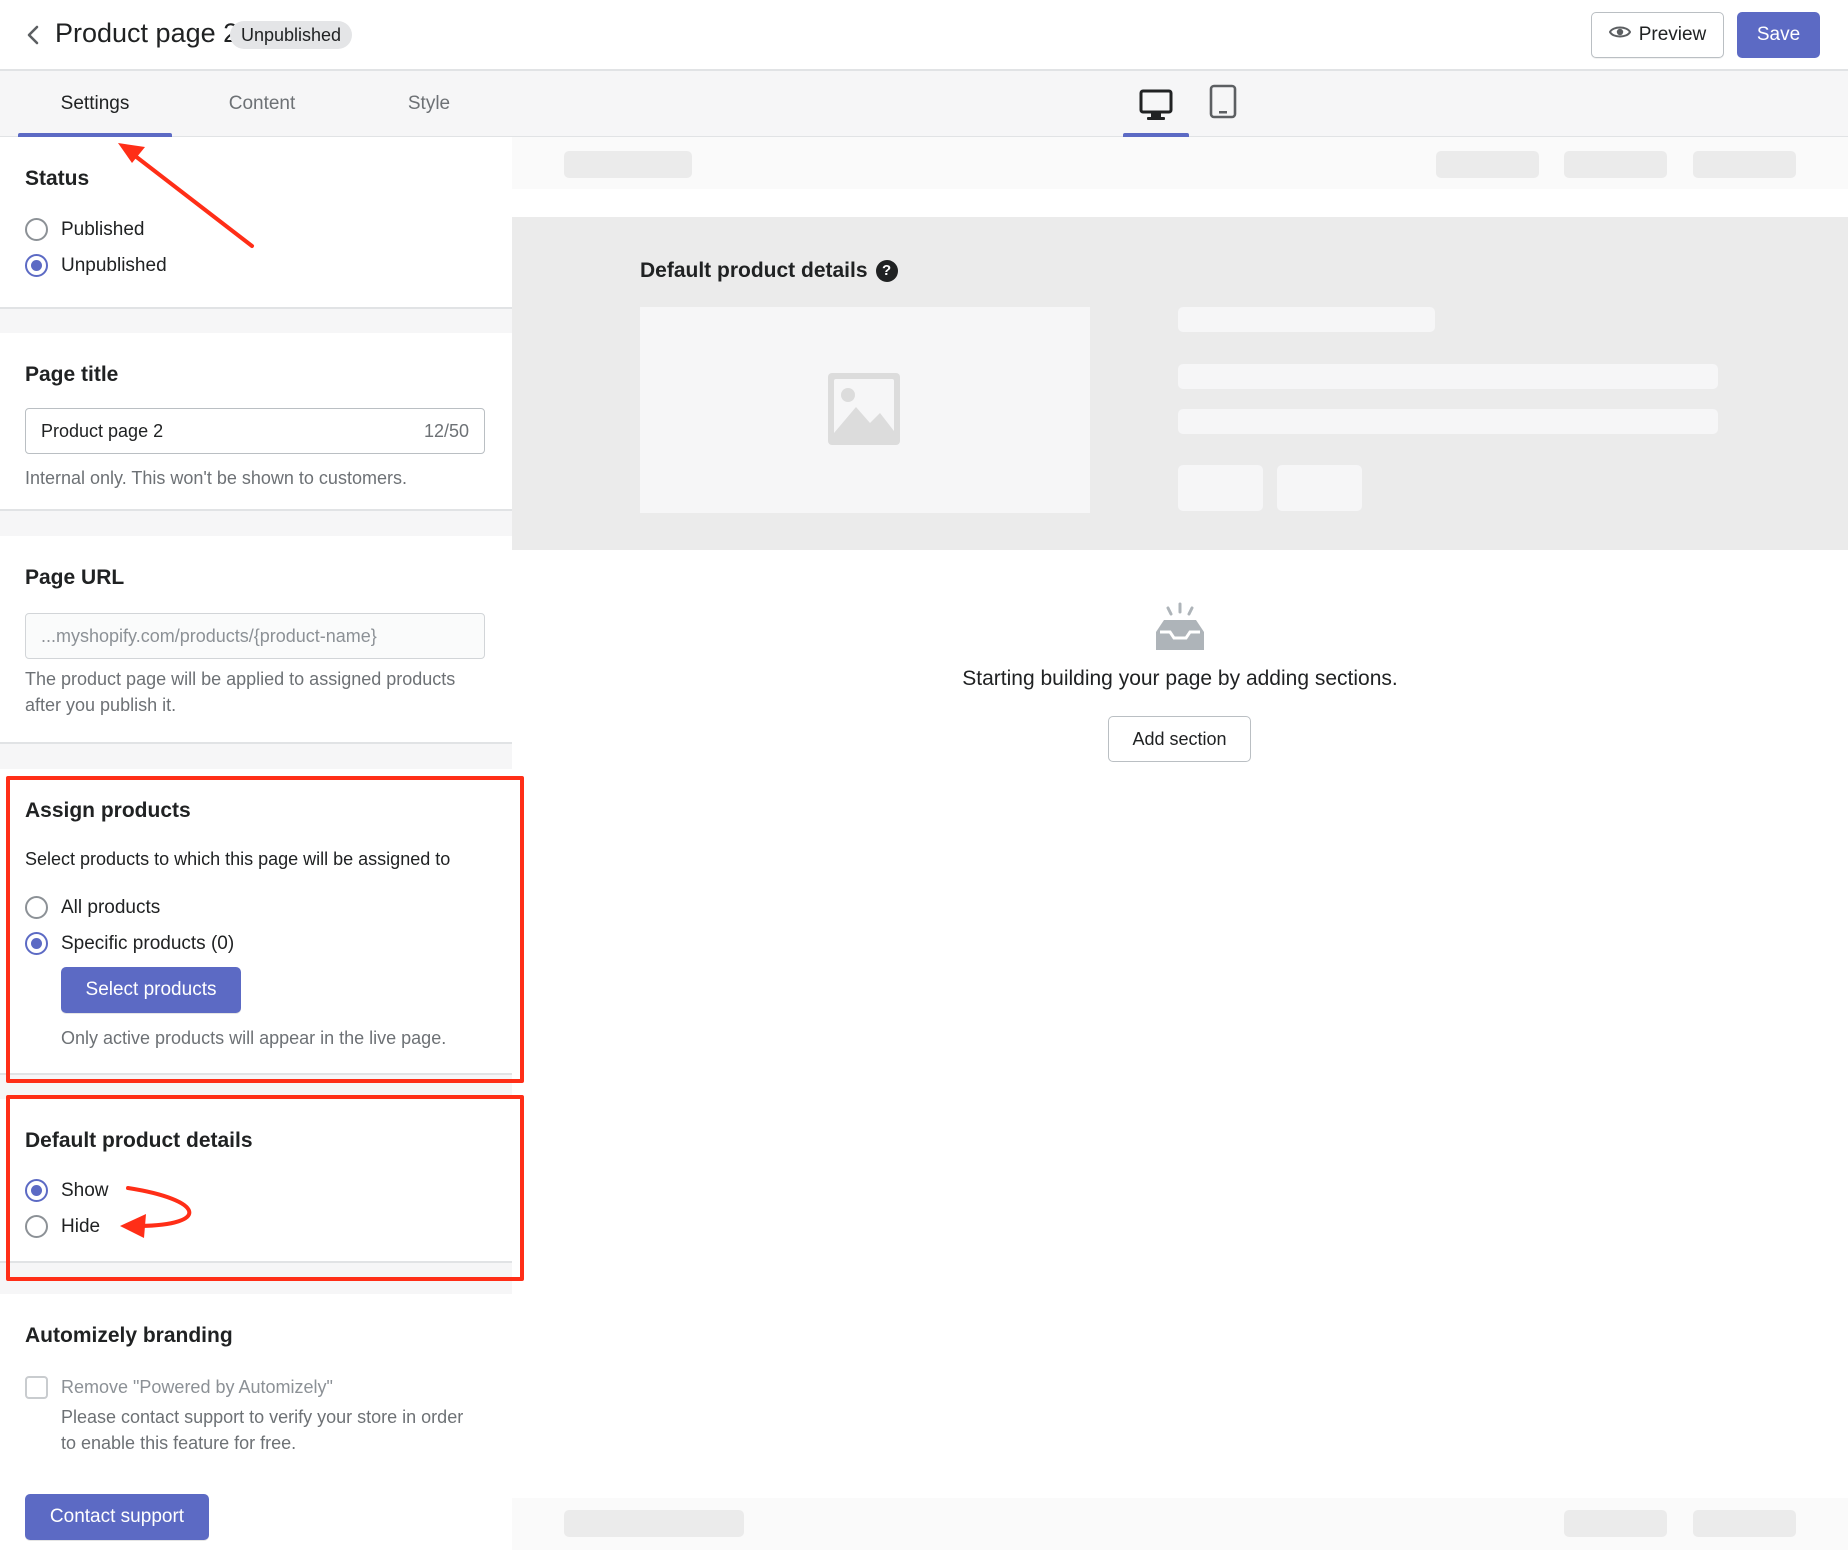  What do you see at coordinates (114, 265) in the screenshot?
I see `radio-label: Unpublished` at bounding box center [114, 265].